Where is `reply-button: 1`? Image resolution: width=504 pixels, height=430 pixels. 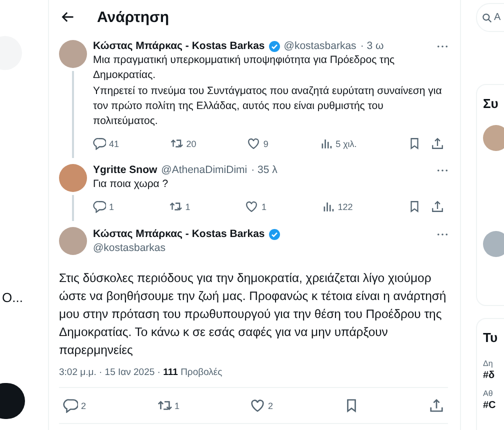 reply-button: 1 is located at coordinates (103, 206).